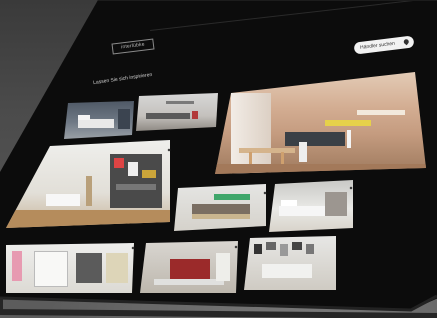  What do you see at coordinates (133, 46) in the screenshot?
I see `brand-logo: interlübke` at bounding box center [133, 46].